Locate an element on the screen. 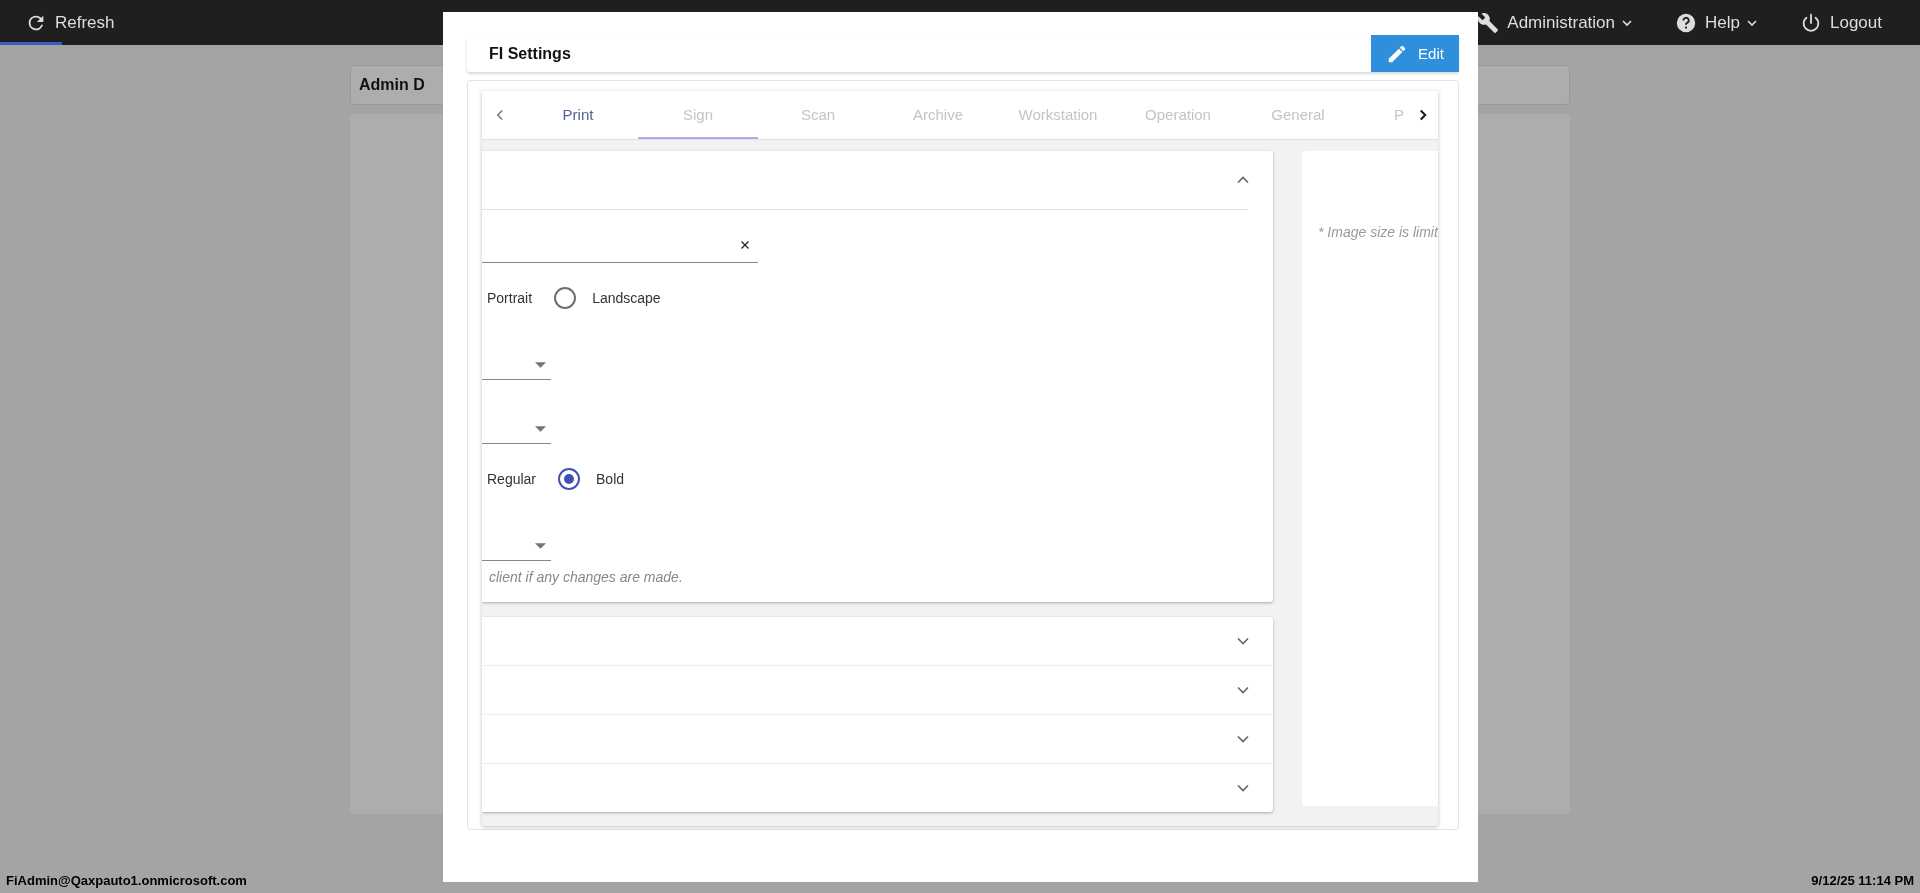 This screenshot has height=893, width=1920. edit-button: Edit is located at coordinates (1415, 53).